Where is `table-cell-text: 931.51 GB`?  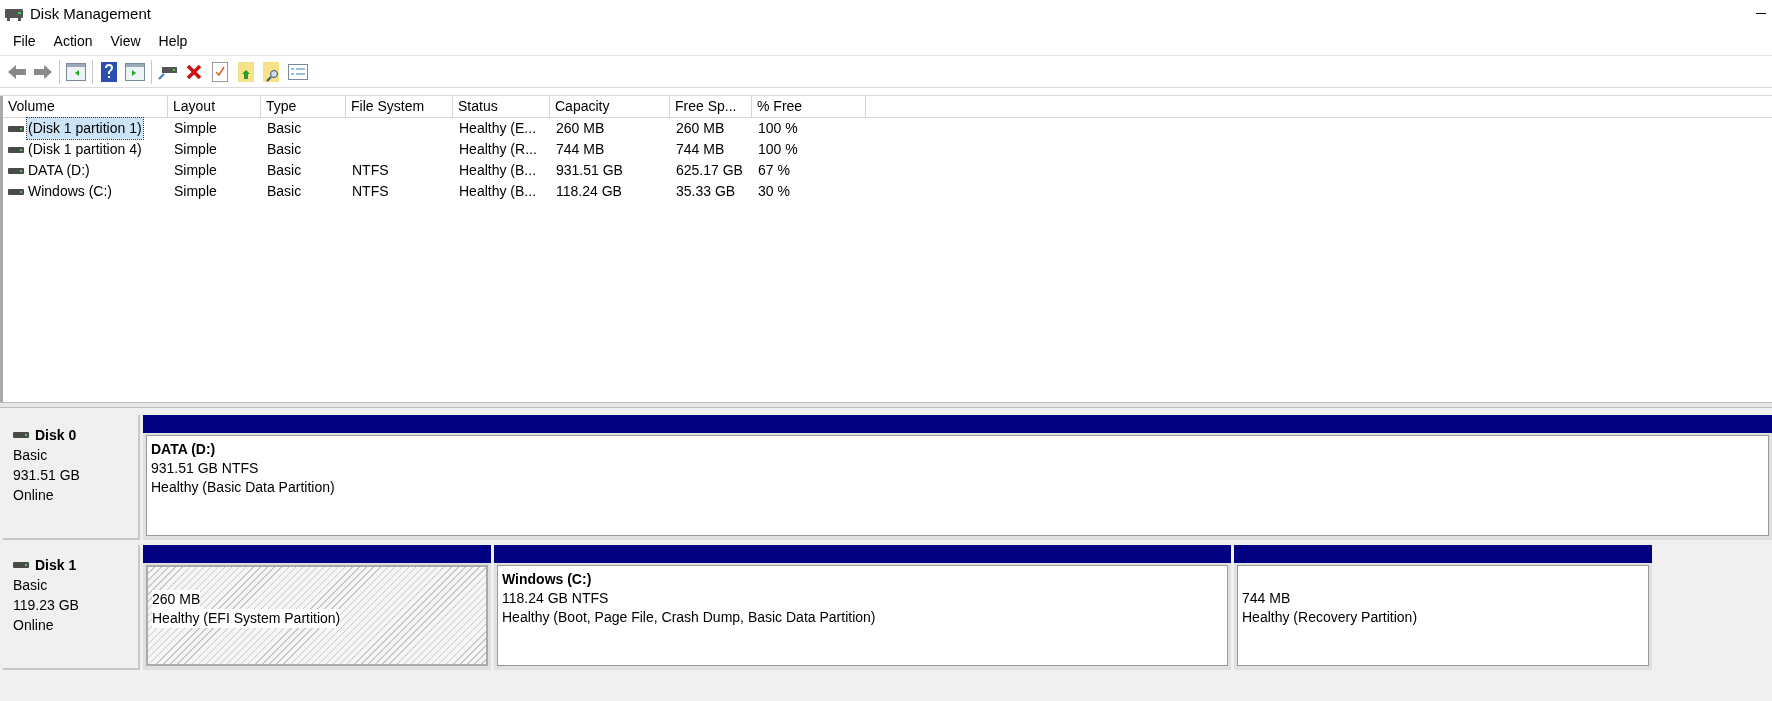
table-cell-text: 931.51 GB is located at coordinates (589, 170).